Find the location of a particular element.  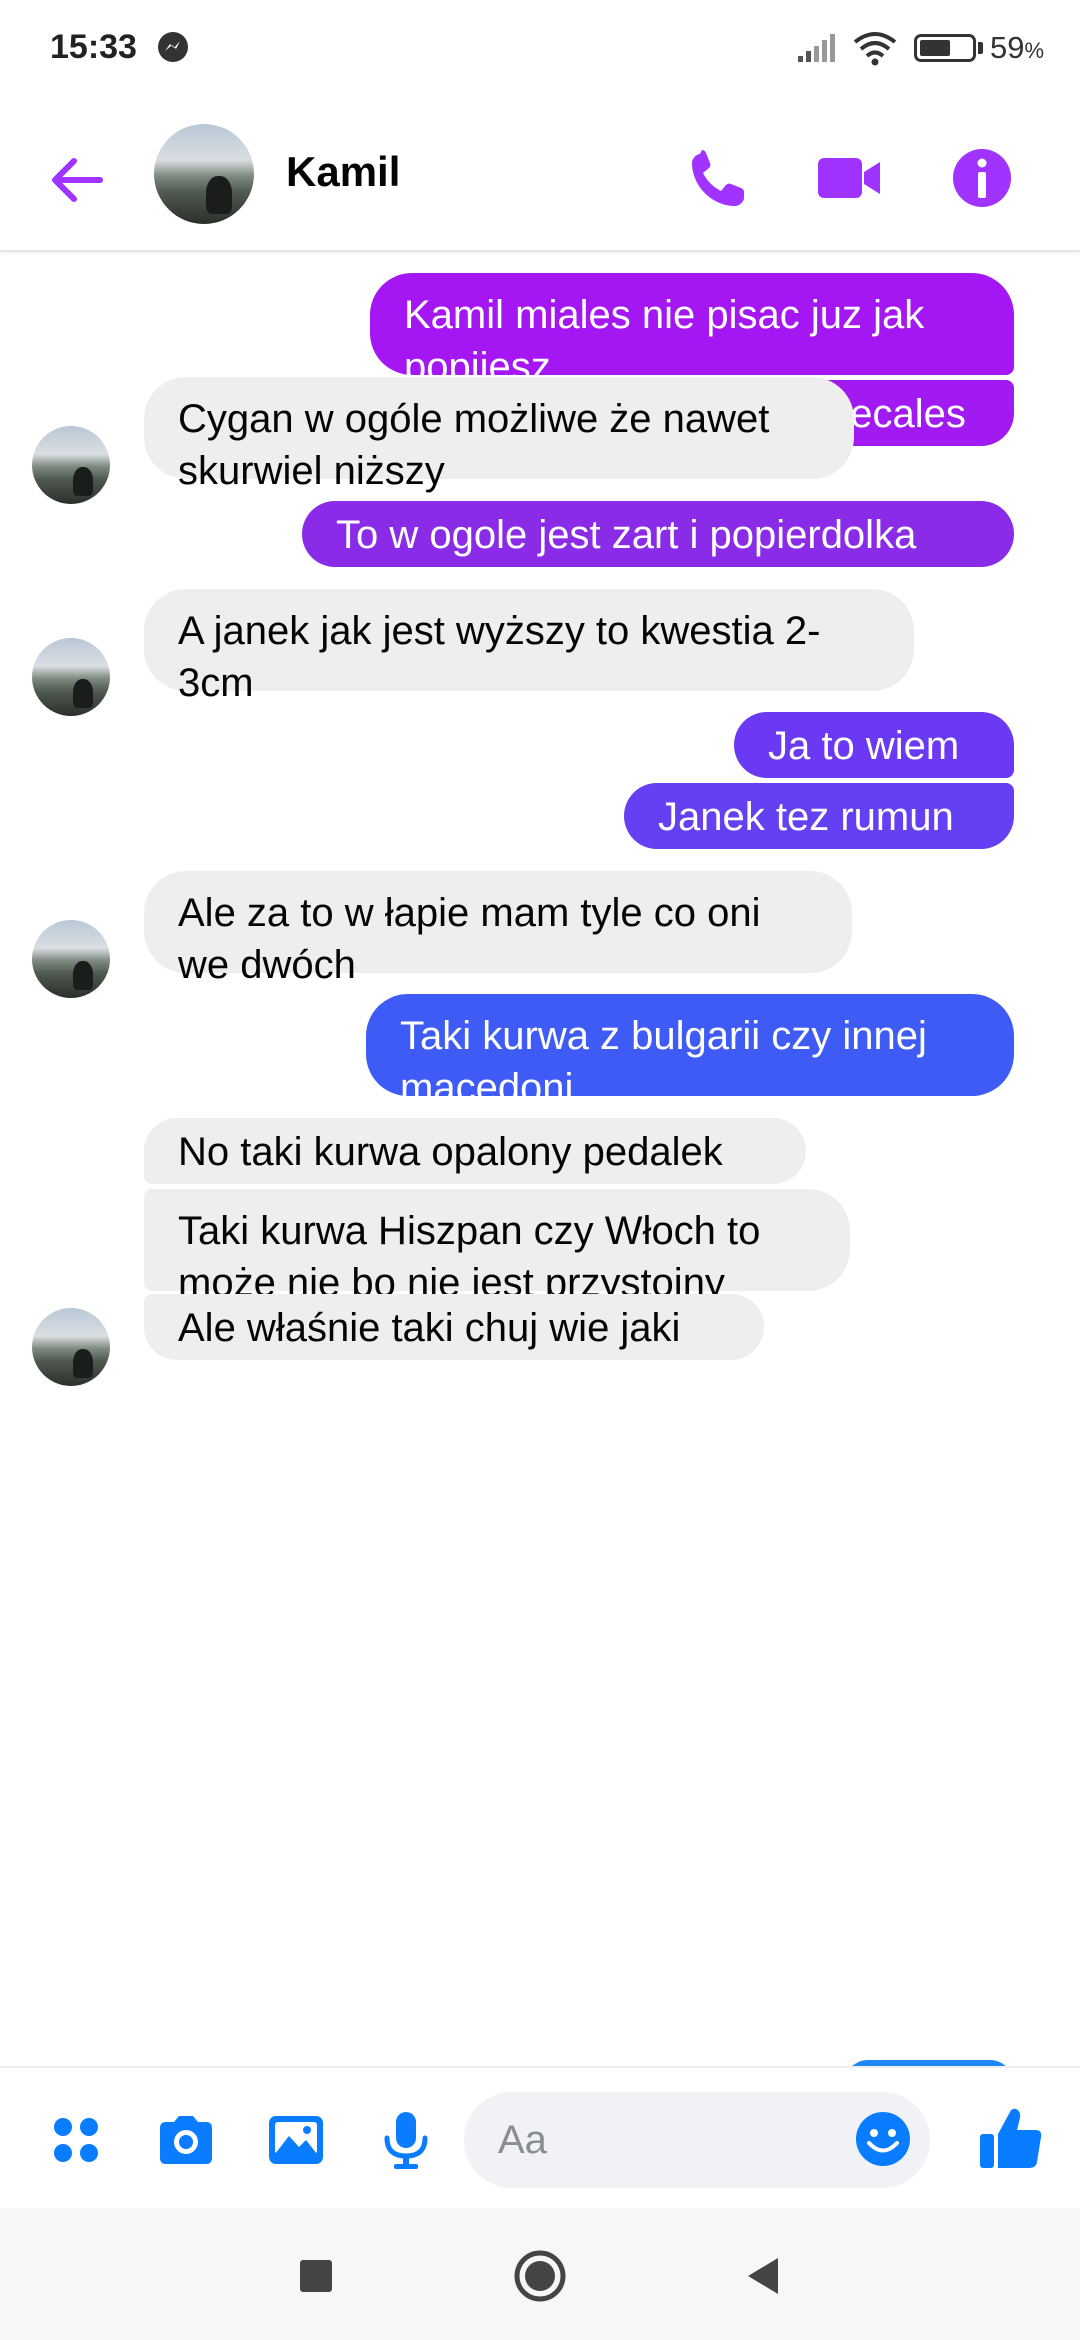

contact-name: Kamil is located at coordinates (343, 172).